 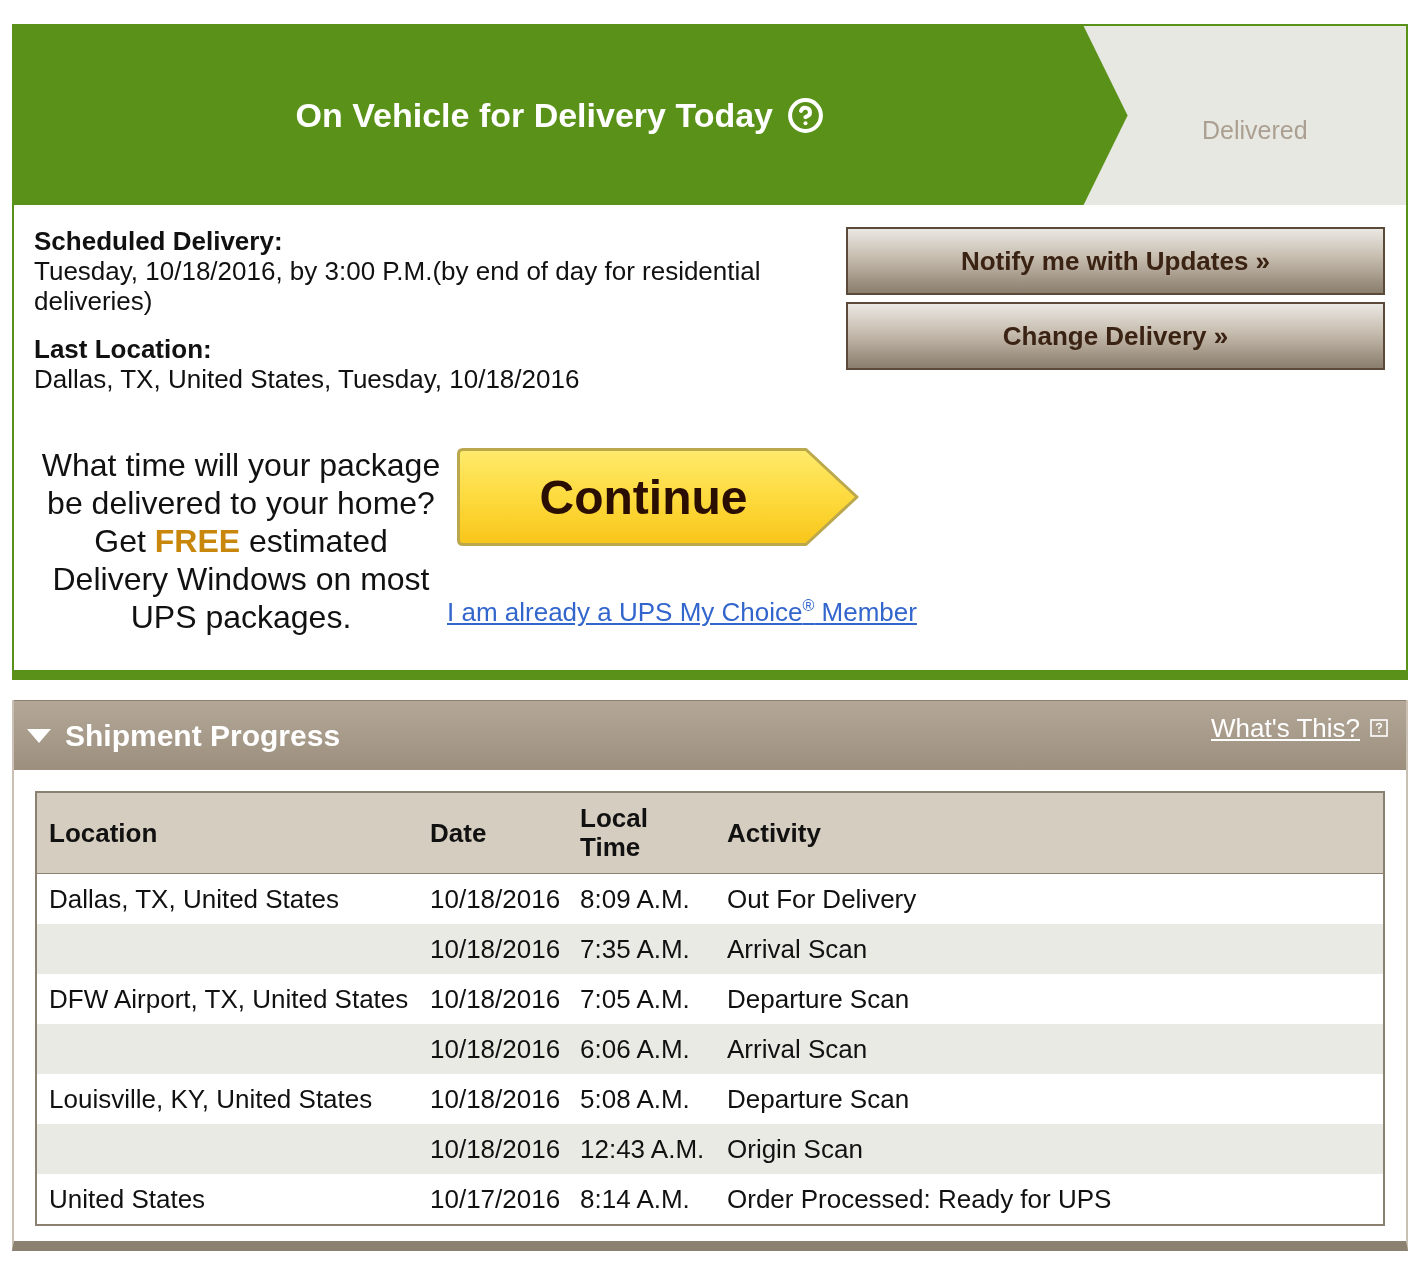 I want to click on table-cell-text: 7:05 A.M., so click(x=635, y=999).